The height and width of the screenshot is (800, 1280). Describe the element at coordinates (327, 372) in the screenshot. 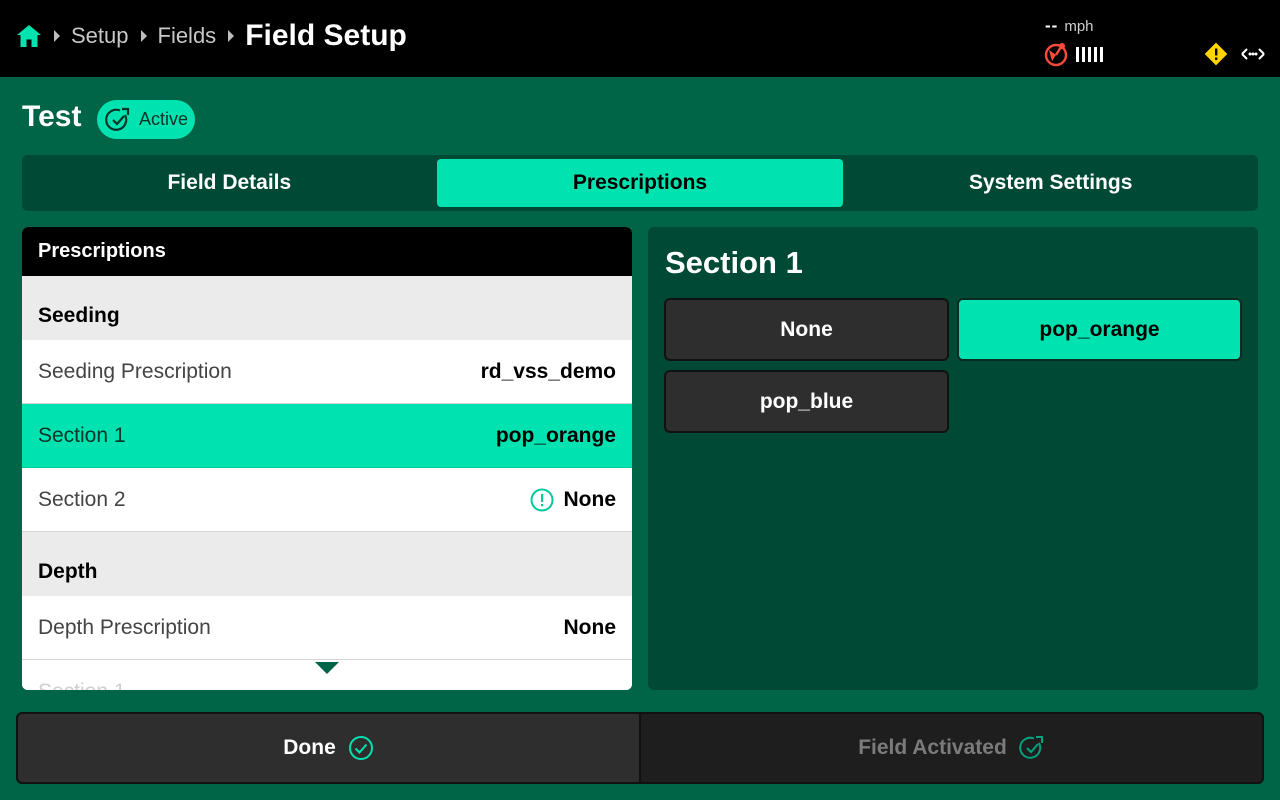

I see `list-item-seeding-prescription: Seeding Prescription rd_vss_demo` at that location.